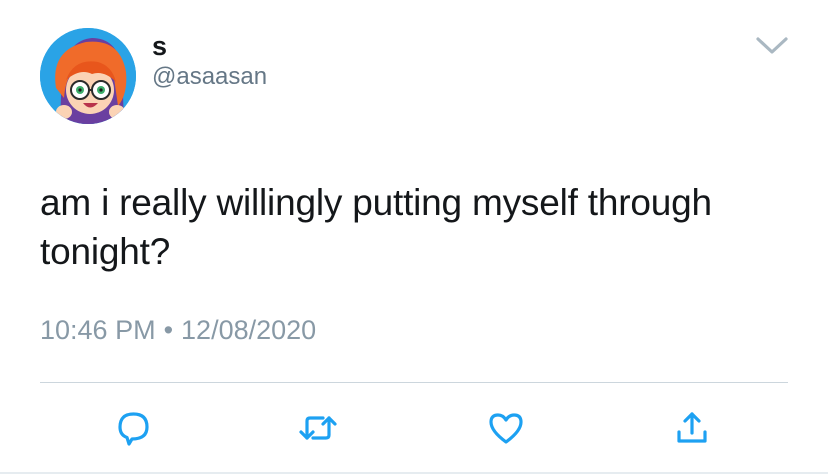 This screenshot has width=828, height=474. I want to click on tweet-time: 10:46 PM, so click(98, 330).